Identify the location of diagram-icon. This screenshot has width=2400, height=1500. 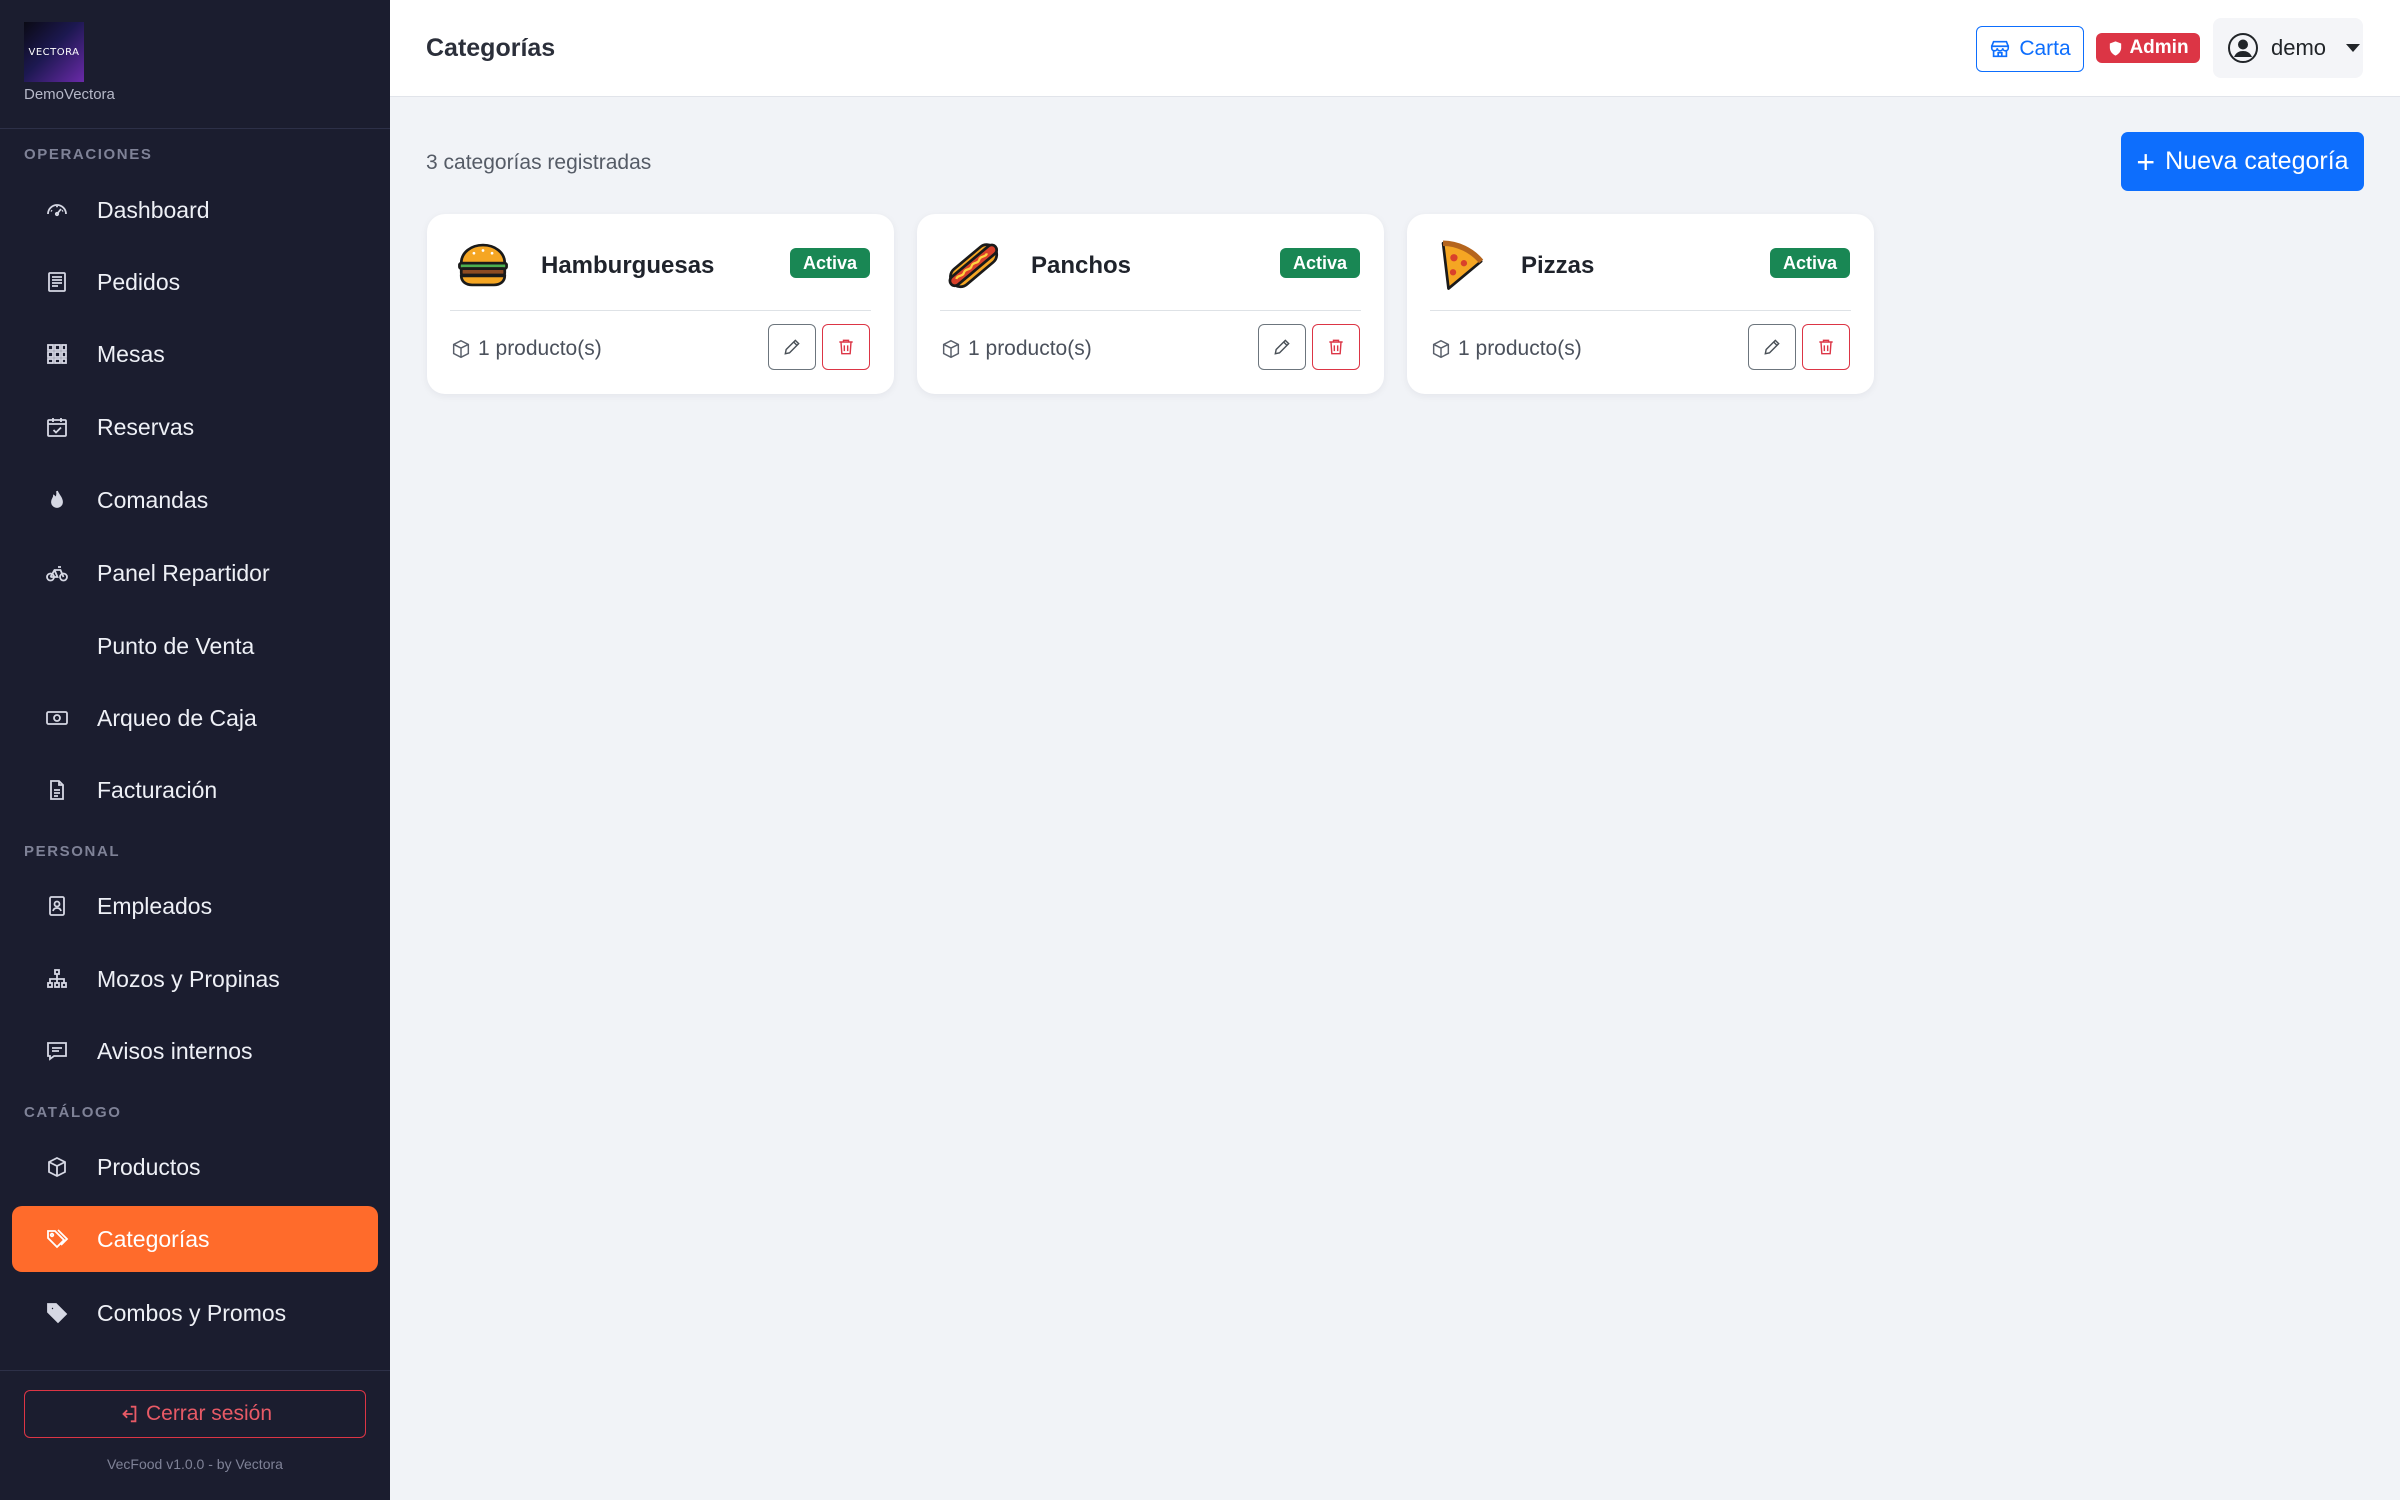
(57, 979).